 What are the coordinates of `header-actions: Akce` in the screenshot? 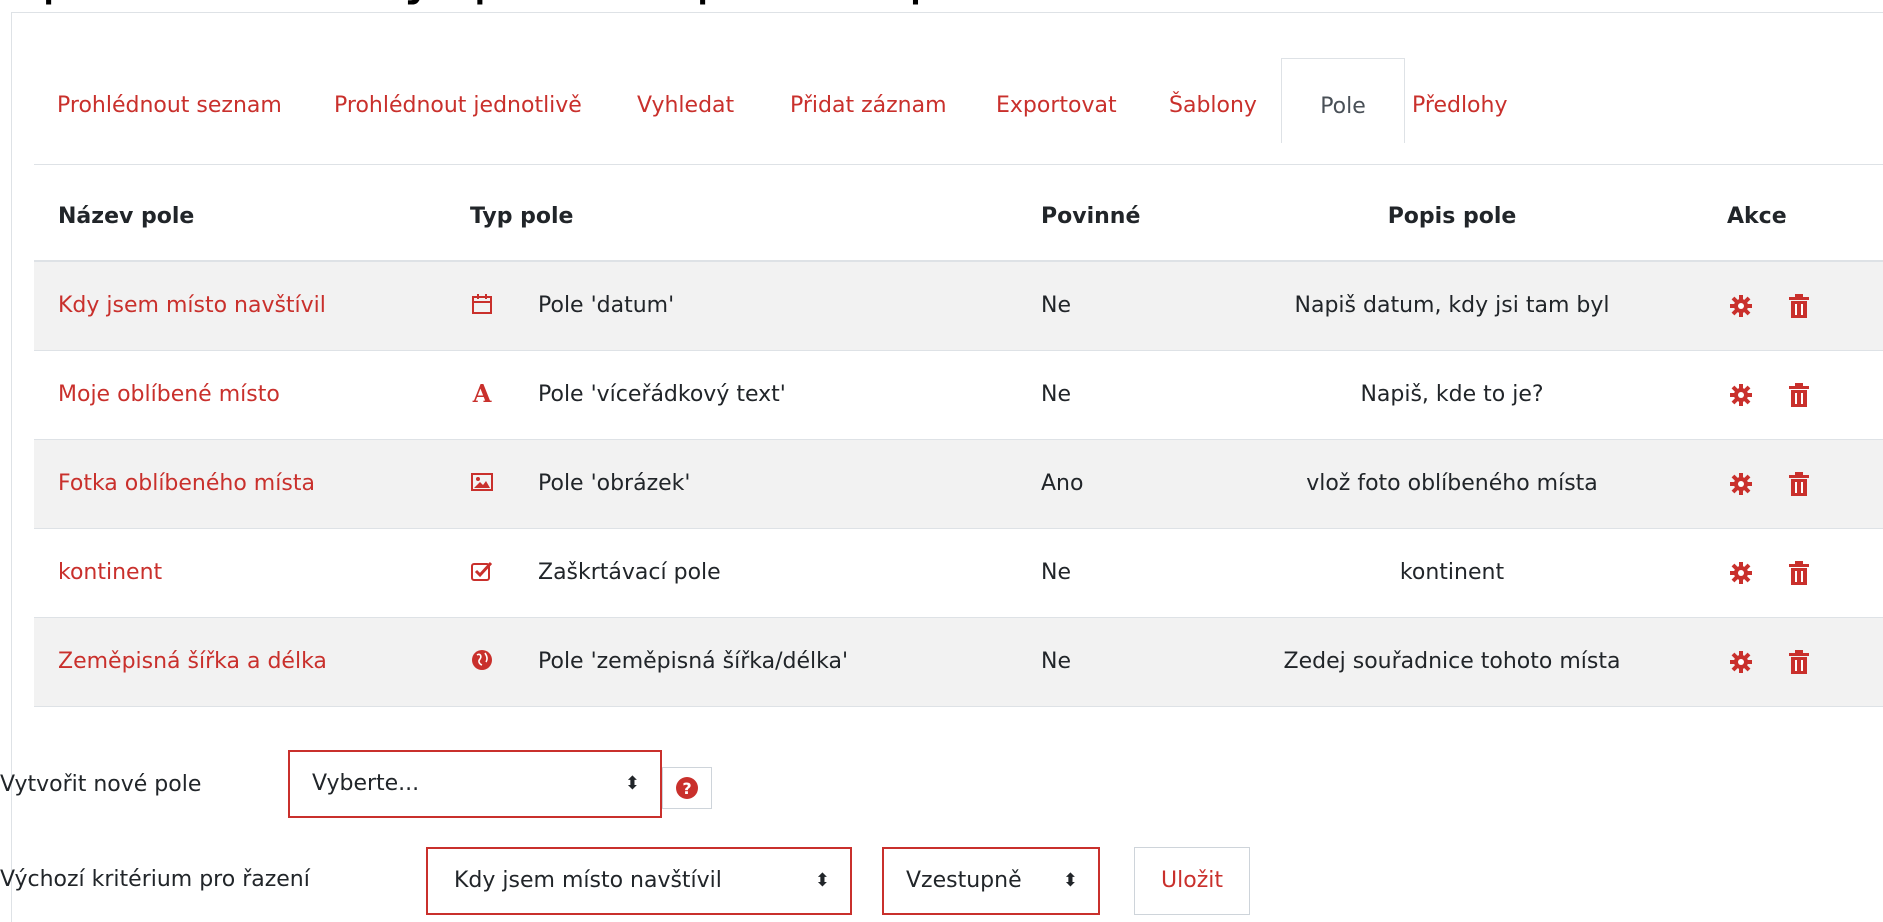 It's located at (1757, 216).